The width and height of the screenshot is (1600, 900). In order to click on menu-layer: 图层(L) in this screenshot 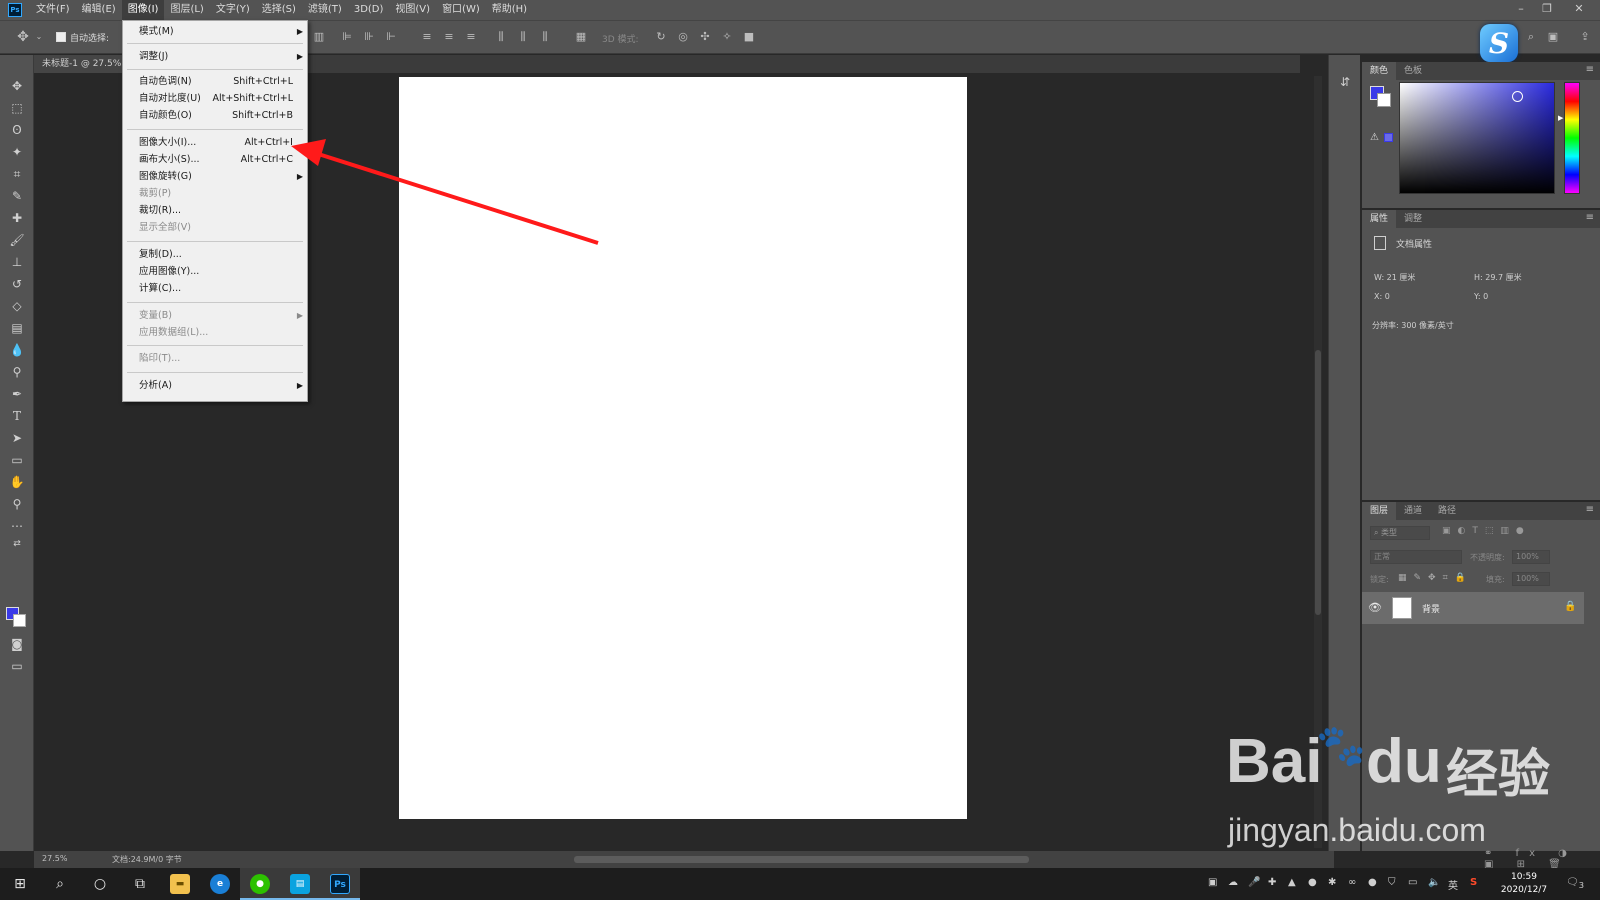, I will do `click(186, 10)`.